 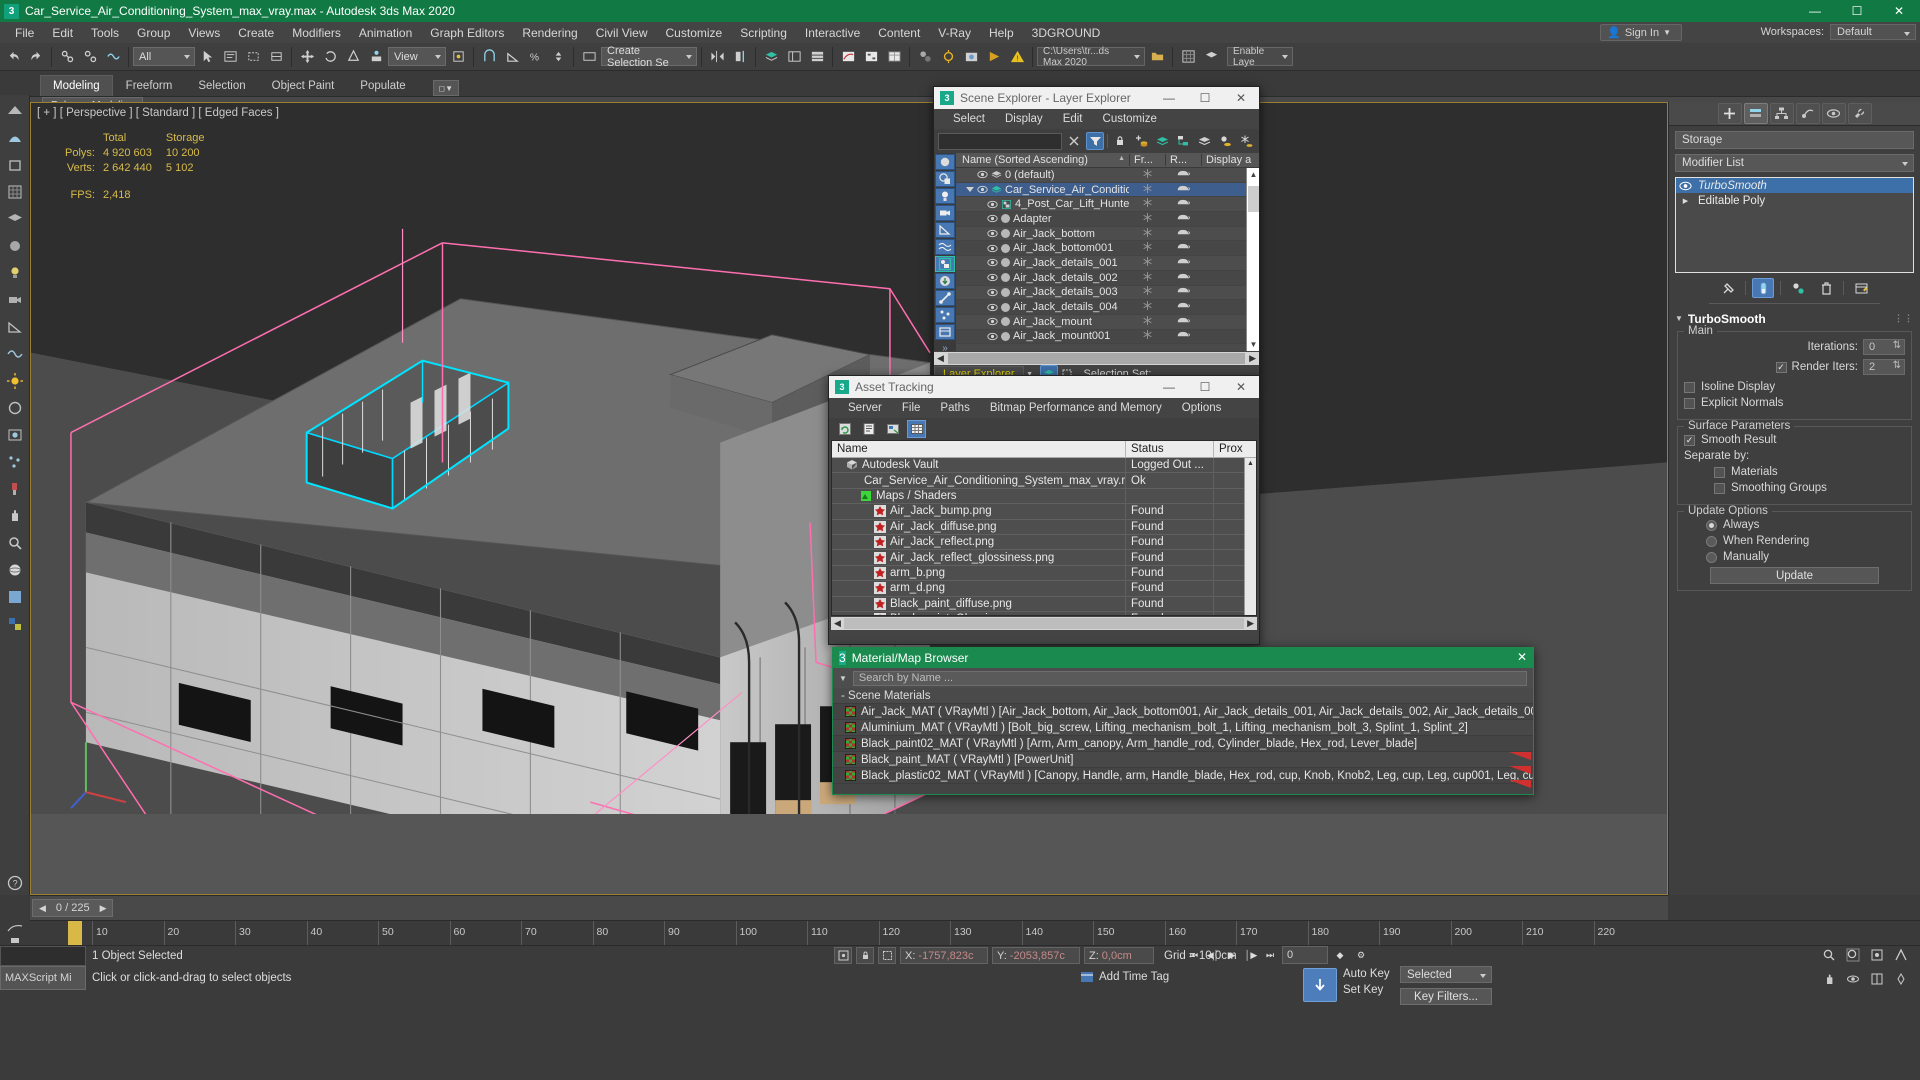 What do you see at coordinates (15, 273) in the screenshot?
I see `vp-light-icon` at bounding box center [15, 273].